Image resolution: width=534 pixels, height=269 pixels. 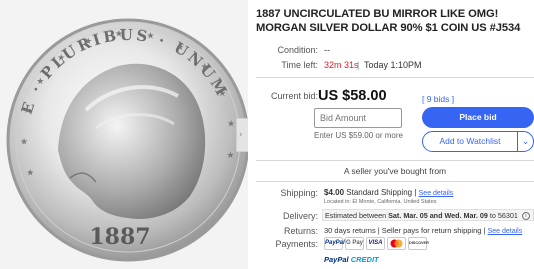 What do you see at coordinates (354, 243) in the screenshot?
I see `google-pay-logo: G Pay` at bounding box center [354, 243].